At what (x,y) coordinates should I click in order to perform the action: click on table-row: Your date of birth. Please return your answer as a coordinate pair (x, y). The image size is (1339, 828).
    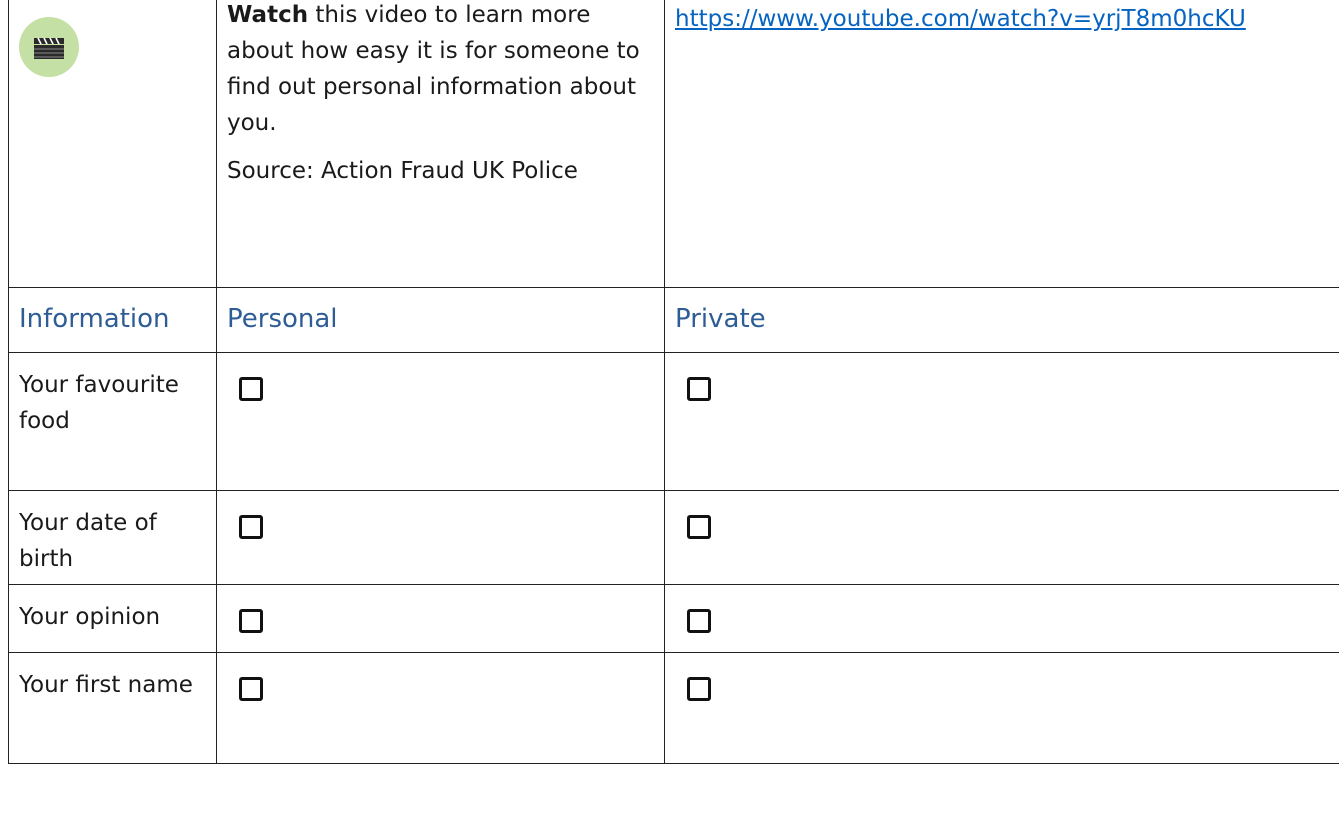
    Looking at the image, I should click on (673, 537).